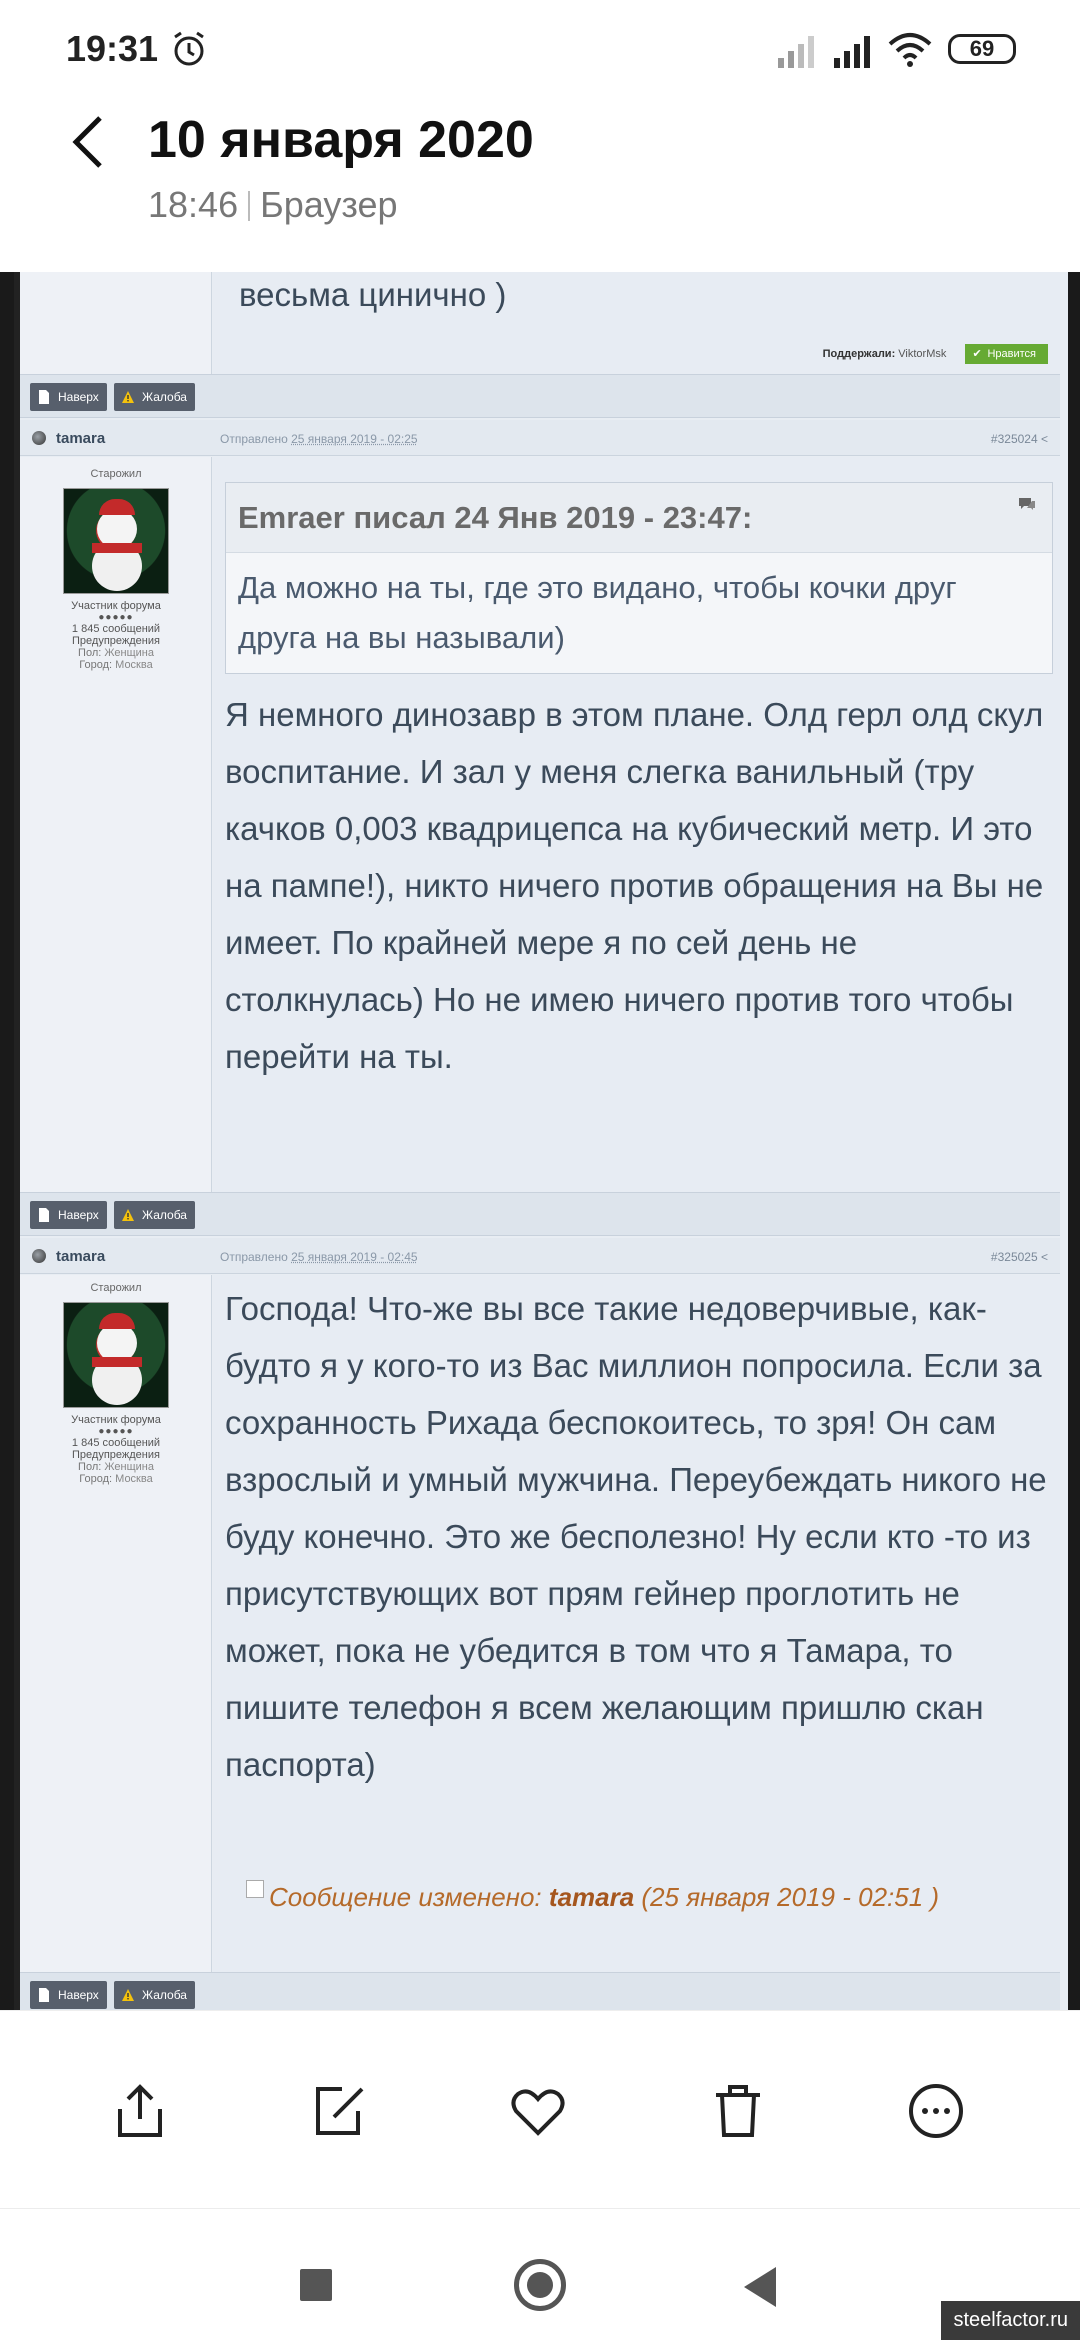  I want to click on post-number: #325025 <, so click(1019, 1257).